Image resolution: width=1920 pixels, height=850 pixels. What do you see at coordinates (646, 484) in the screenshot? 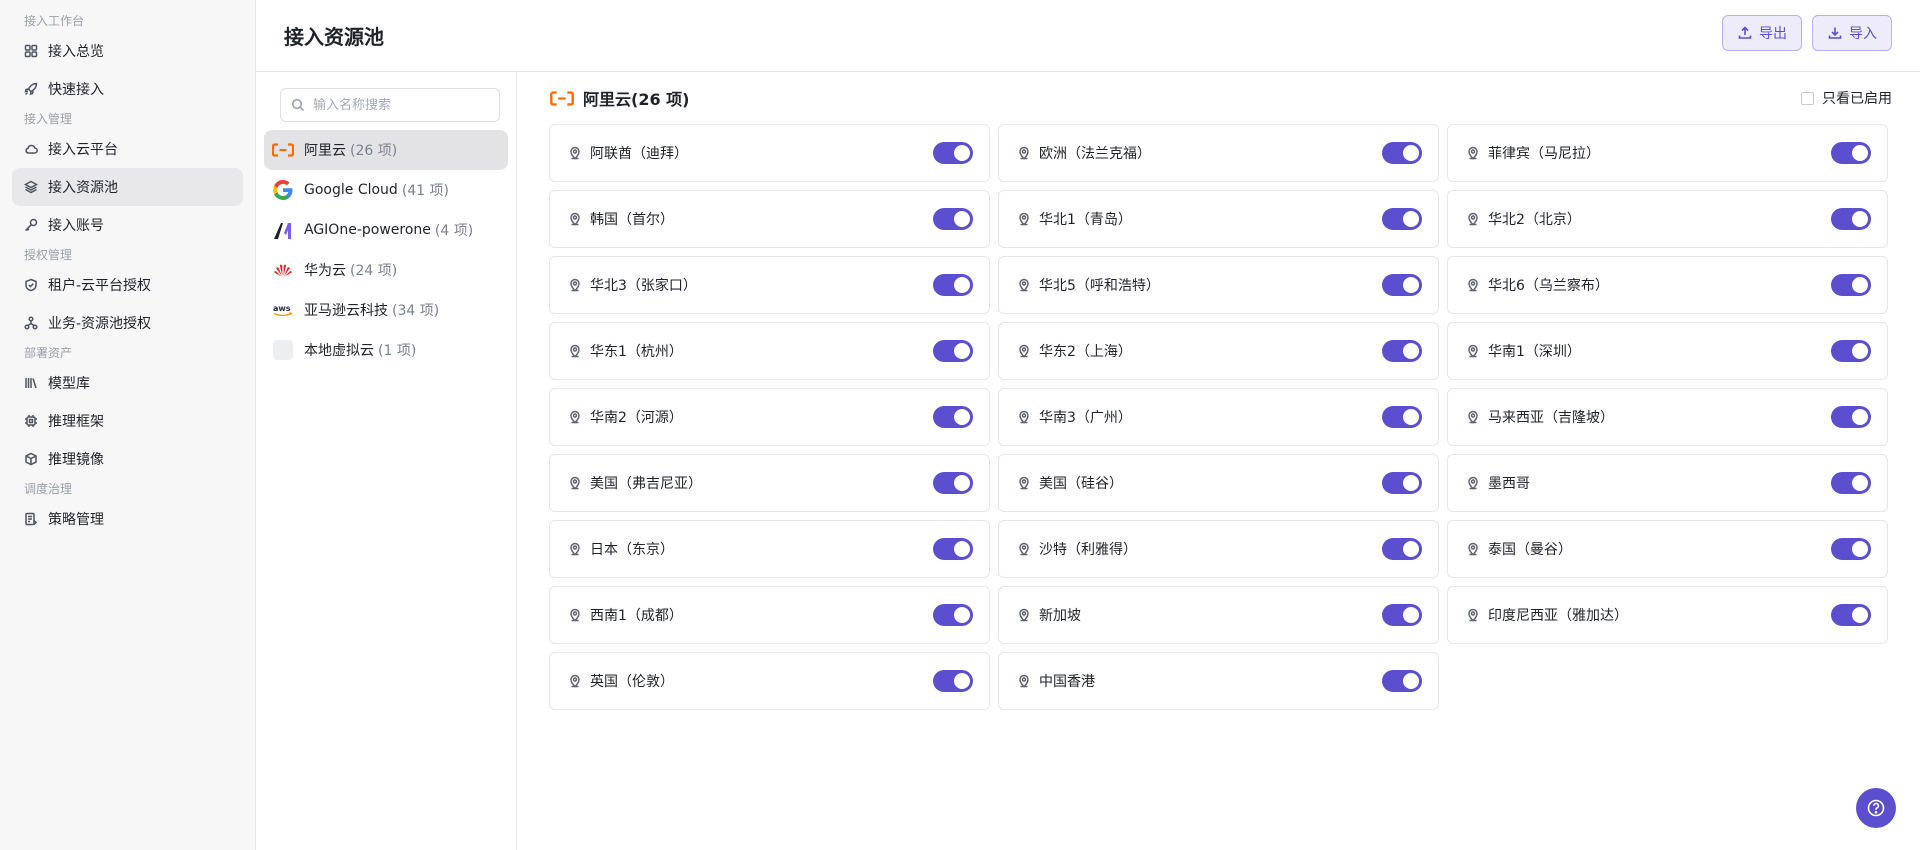
I see `region-name: 美国（弗吉尼亚）` at bounding box center [646, 484].